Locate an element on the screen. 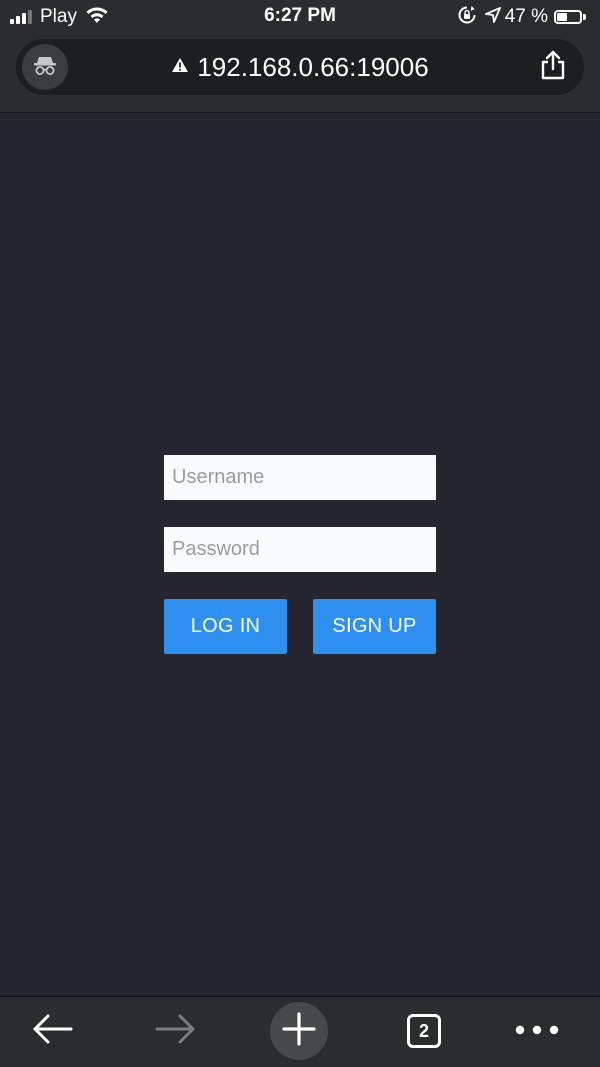 The height and width of the screenshot is (1067, 600). more-dots-icon is located at coordinates (537, 1031).